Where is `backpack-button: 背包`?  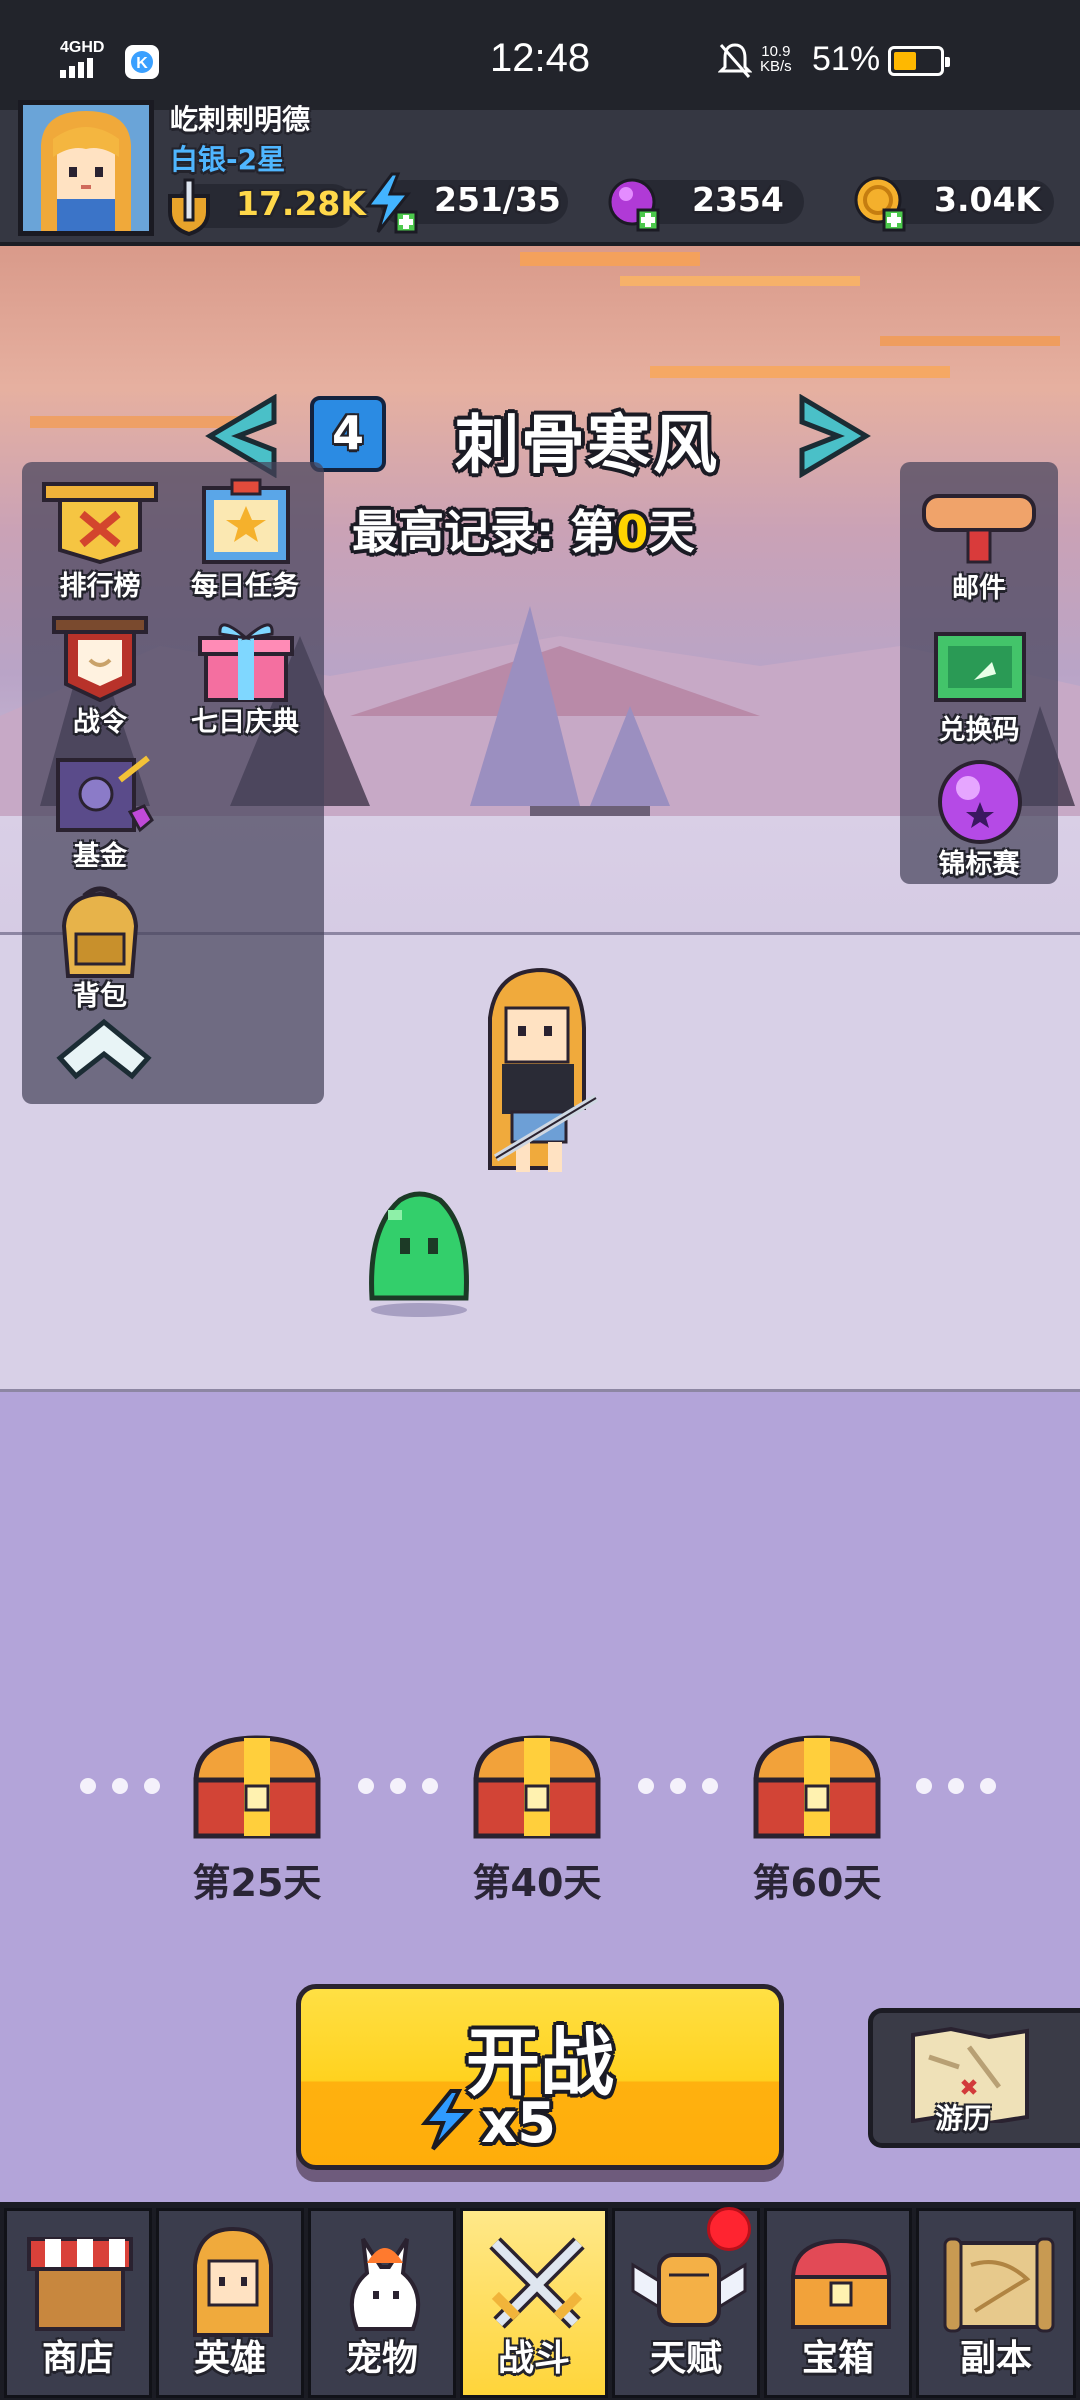 backpack-button: 背包 is located at coordinates (100, 953).